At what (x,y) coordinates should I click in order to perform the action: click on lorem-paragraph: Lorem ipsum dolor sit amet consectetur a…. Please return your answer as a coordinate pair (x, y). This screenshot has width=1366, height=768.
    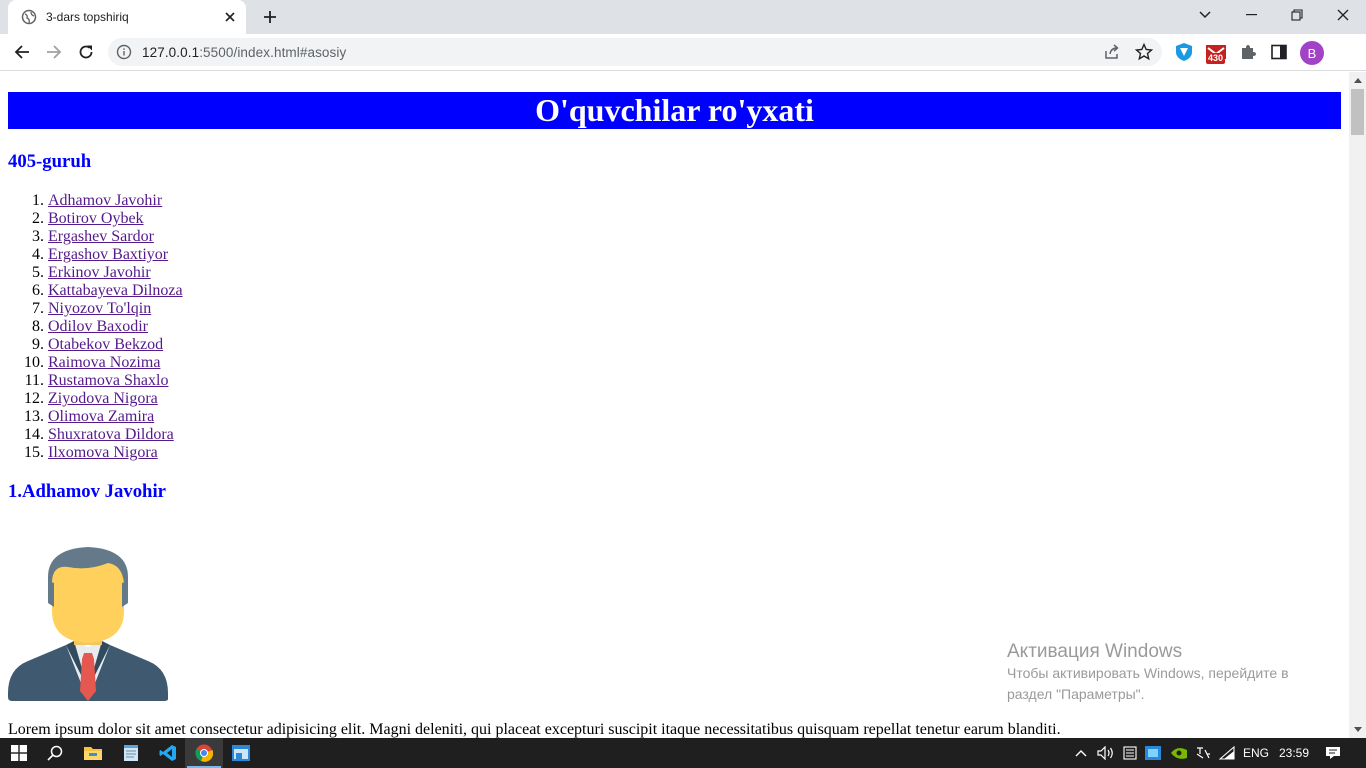
    Looking at the image, I should click on (534, 729).